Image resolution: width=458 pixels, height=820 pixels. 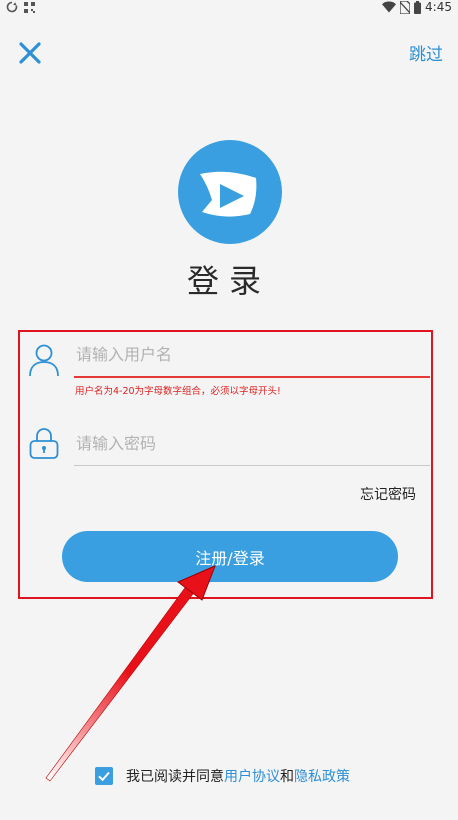 I want to click on agreement-row: 我已阅读并同意 用户协议 和 隐私政策, so click(x=222, y=776).